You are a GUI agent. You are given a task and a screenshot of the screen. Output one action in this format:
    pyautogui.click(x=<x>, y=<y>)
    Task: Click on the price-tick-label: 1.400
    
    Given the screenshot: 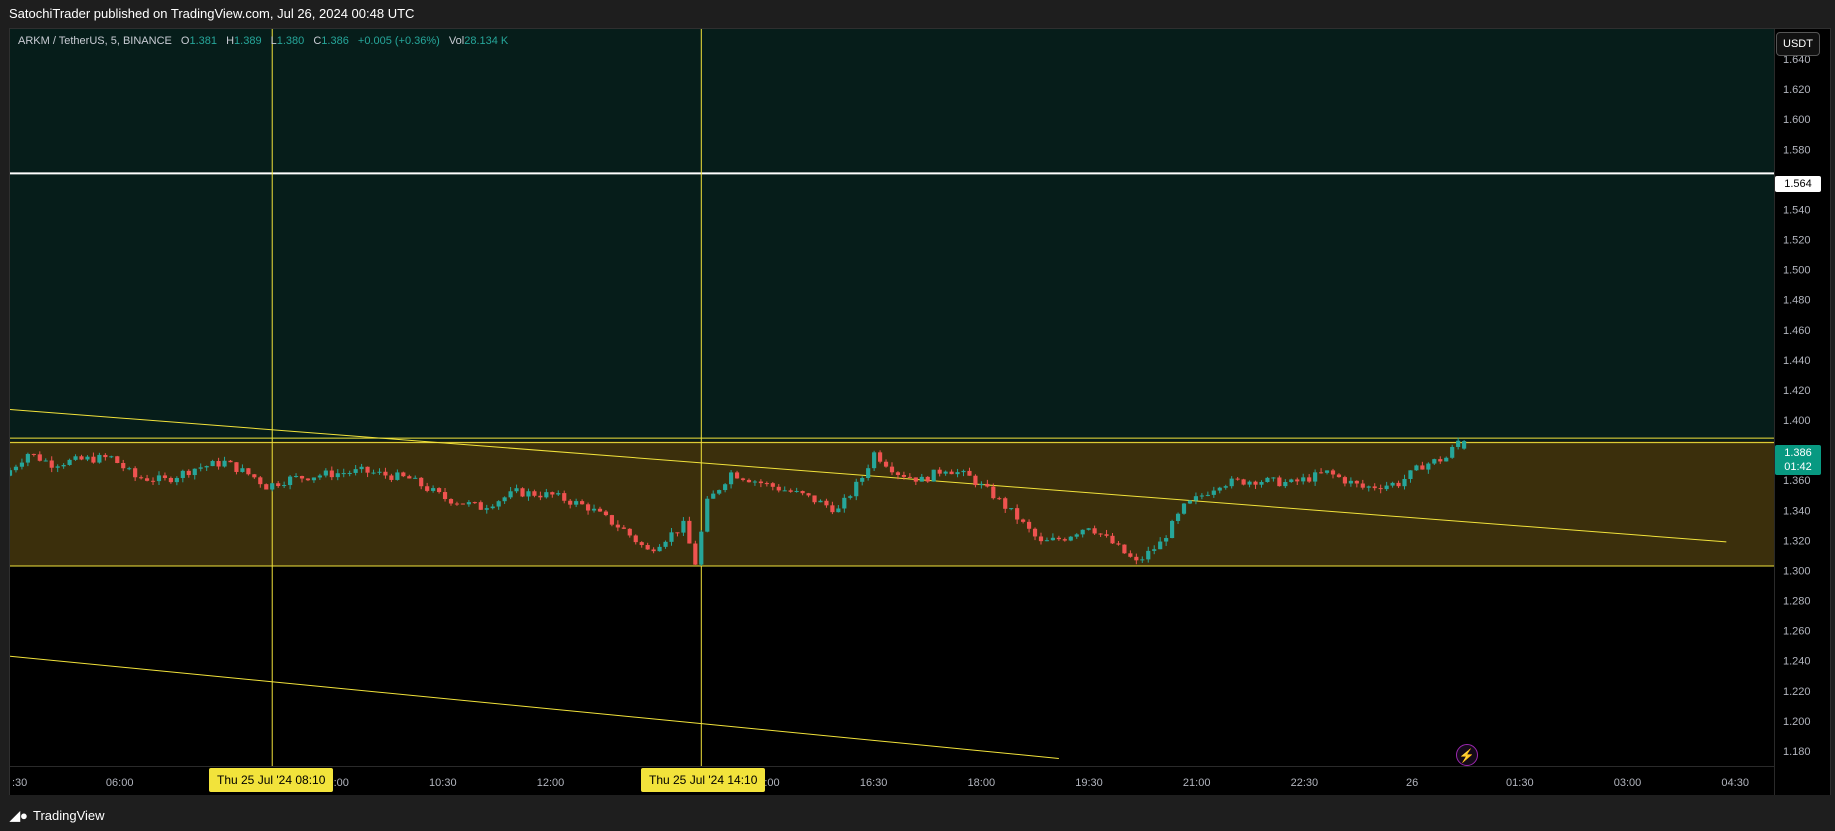 What is the action you would take?
    pyautogui.click(x=1797, y=421)
    